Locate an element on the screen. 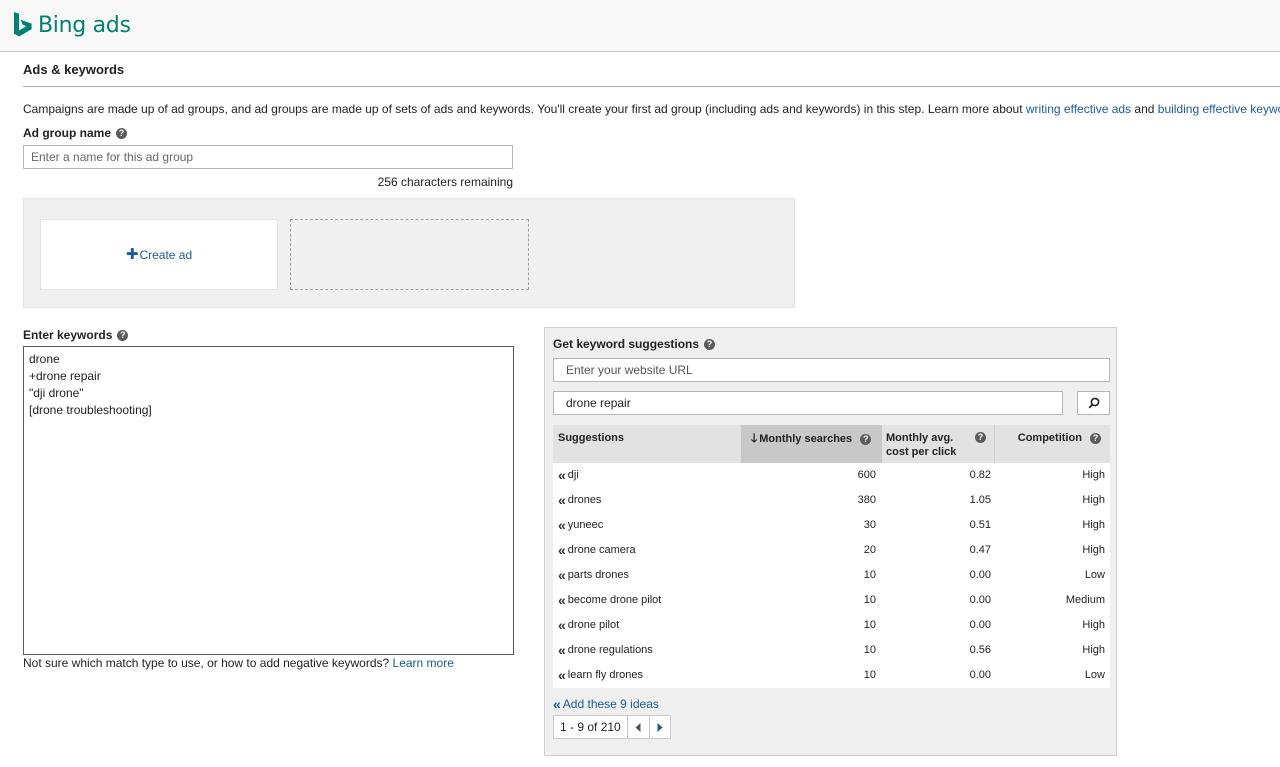  suggestion-term: drones is located at coordinates (584, 500).